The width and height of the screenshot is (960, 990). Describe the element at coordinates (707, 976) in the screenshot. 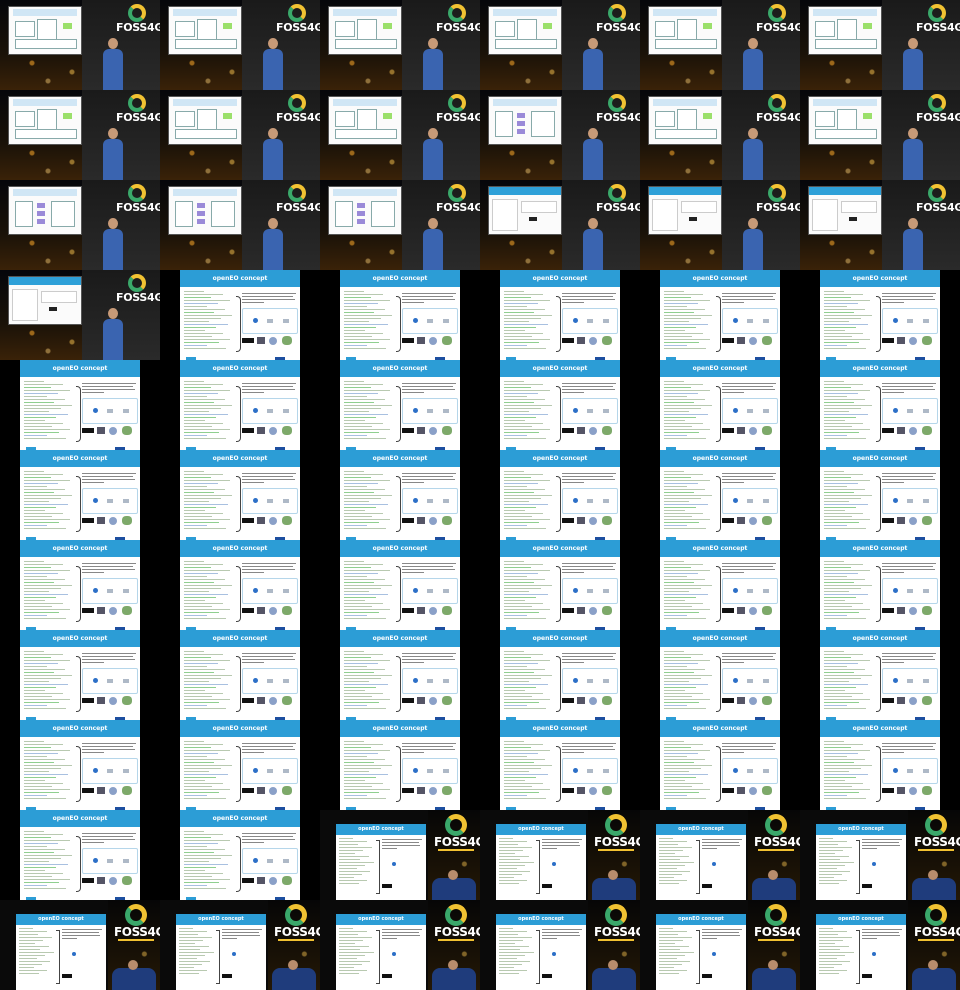

I see `partner-logo` at that location.